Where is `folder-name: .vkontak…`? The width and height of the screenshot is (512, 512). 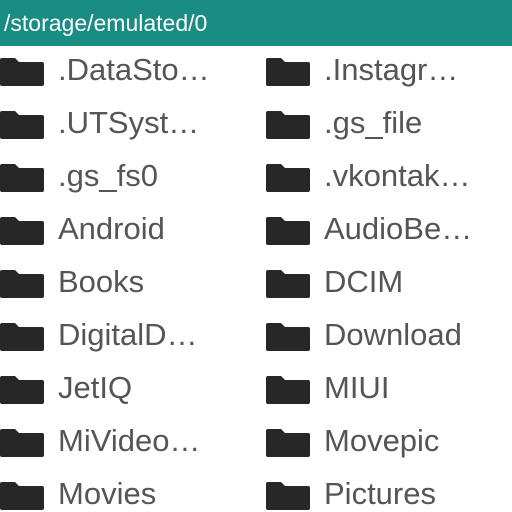 folder-name: .vkontak… is located at coordinates (397, 175).